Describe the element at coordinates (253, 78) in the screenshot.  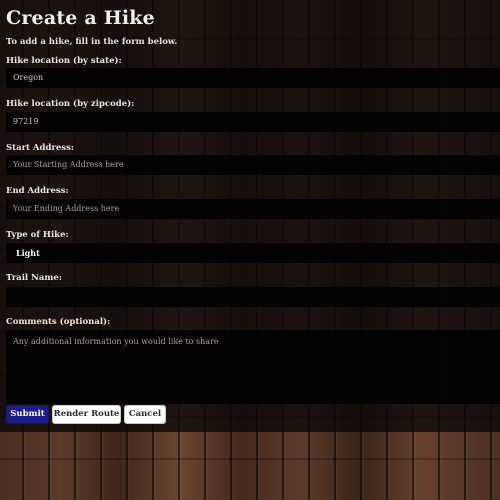
I see `state-field: Oregon` at that location.